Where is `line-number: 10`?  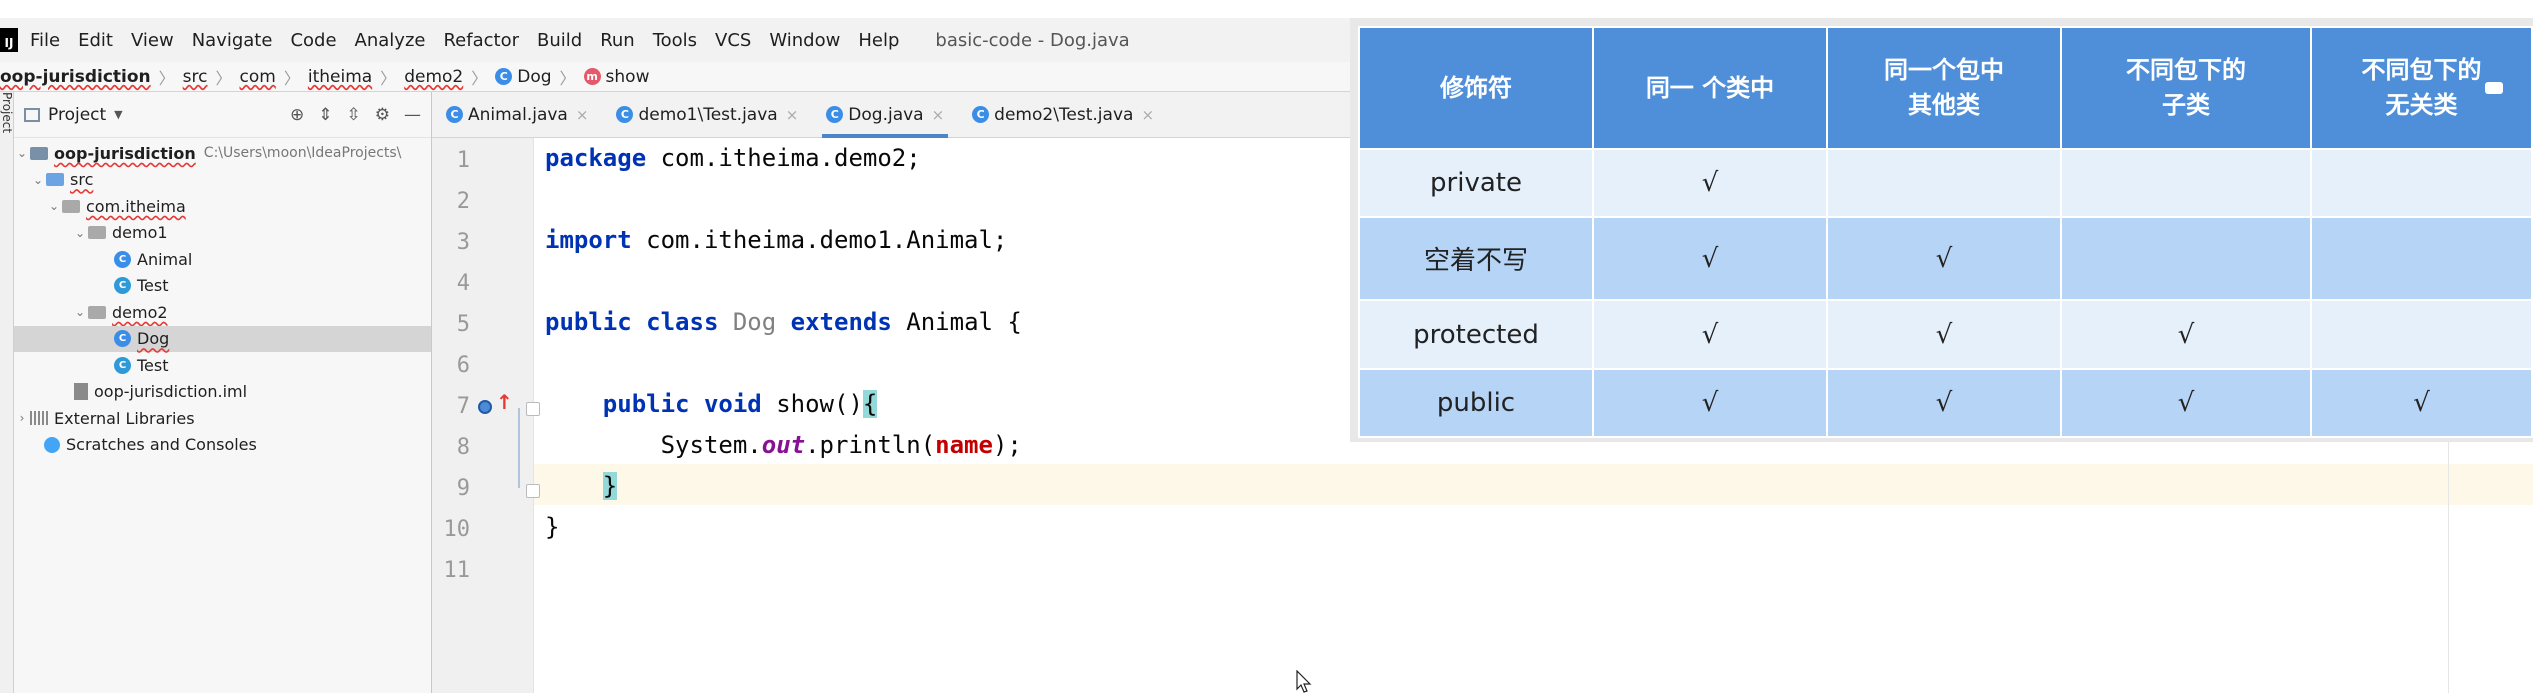
line-number: 10 is located at coordinates (457, 529).